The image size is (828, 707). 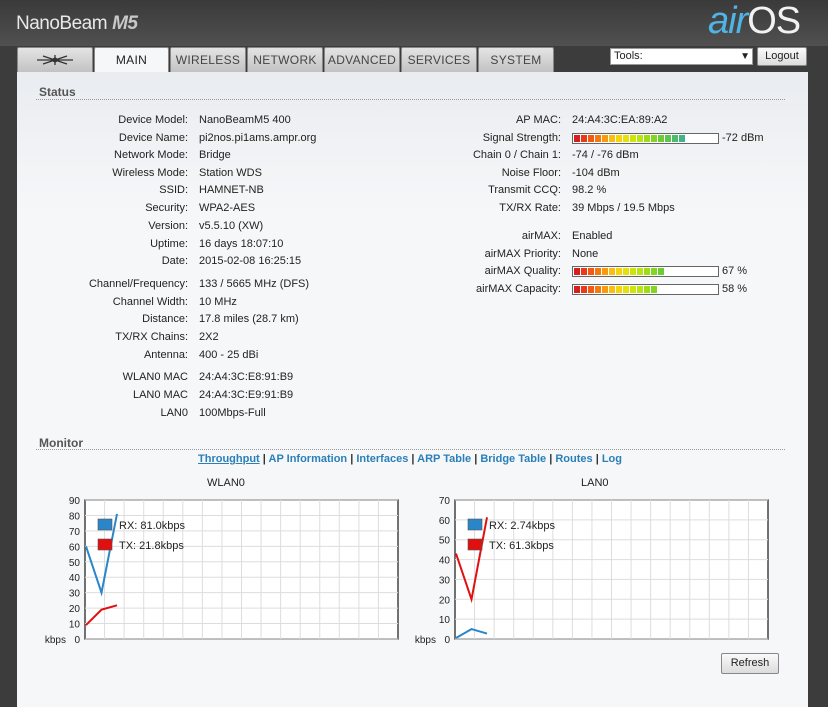 What do you see at coordinates (138, 284) in the screenshot?
I see `status-label: Channel/Frequency:` at bounding box center [138, 284].